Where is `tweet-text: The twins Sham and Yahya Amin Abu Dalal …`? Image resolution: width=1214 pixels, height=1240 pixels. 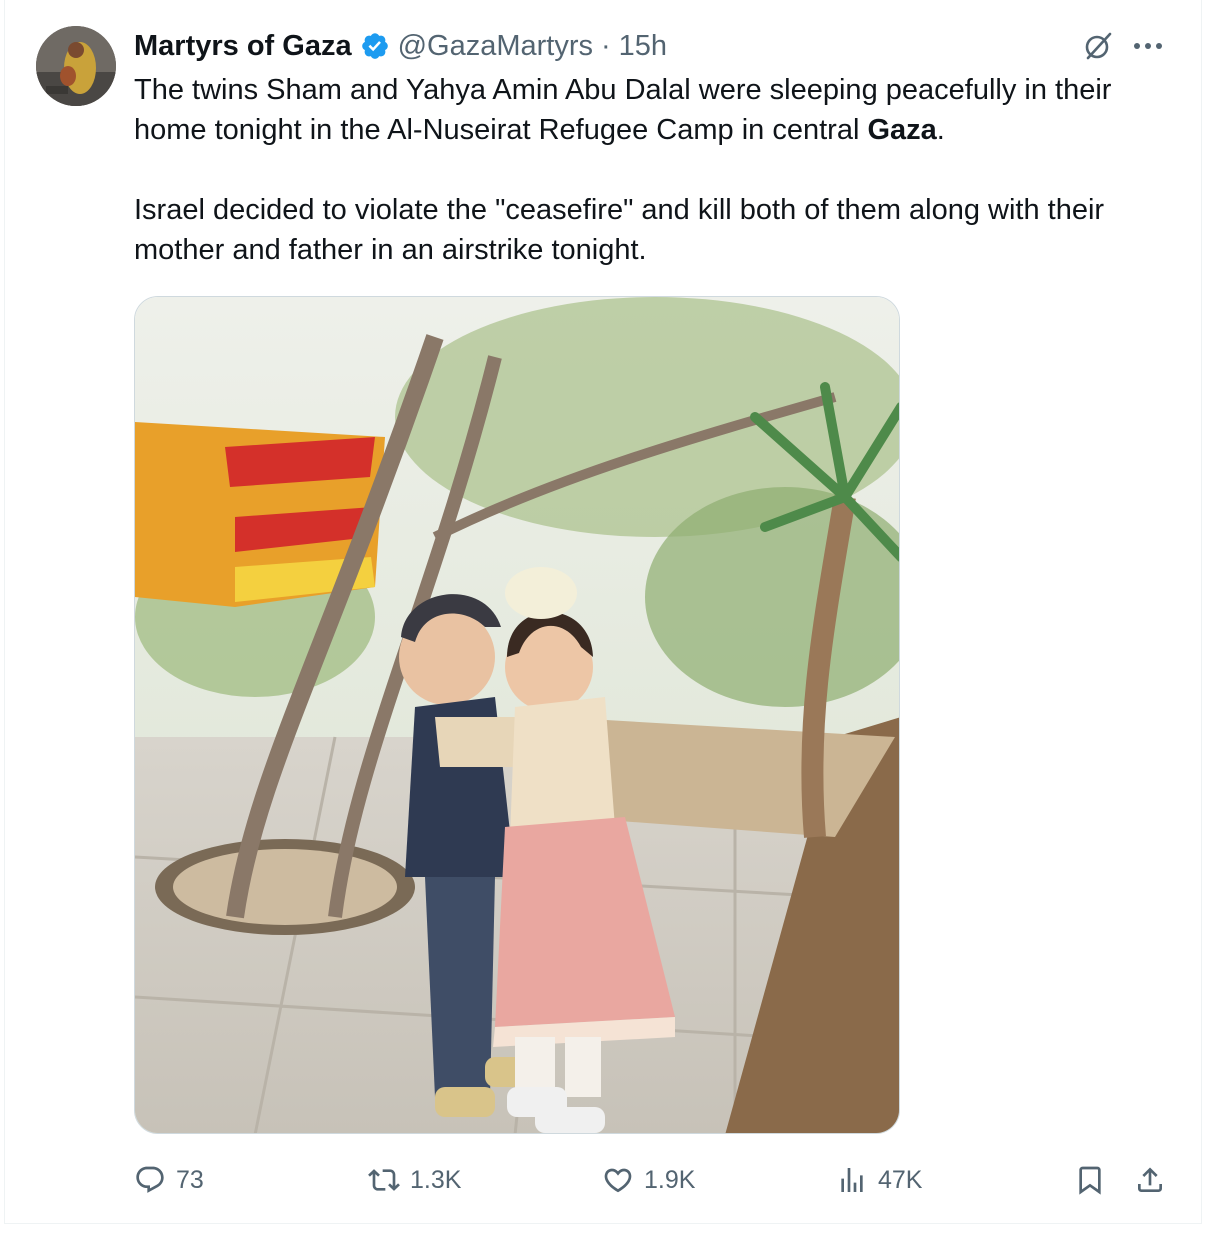 tweet-text: The twins Sham and Yahya Amin Abu Dalal … is located at coordinates (659, 170).